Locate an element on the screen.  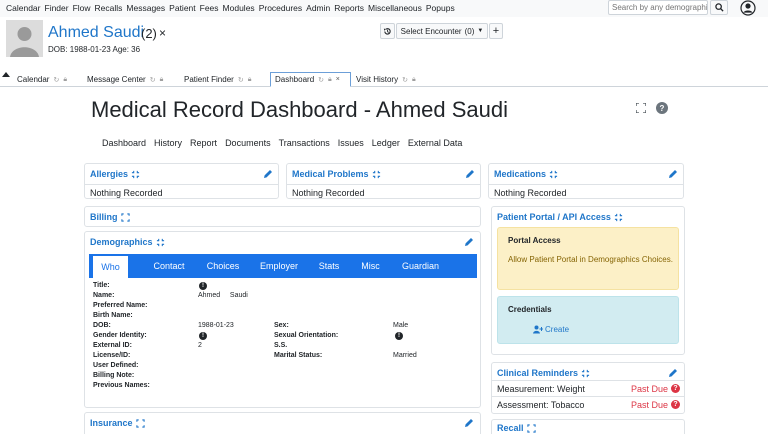
add-encounter-button: + is located at coordinates (496, 31).